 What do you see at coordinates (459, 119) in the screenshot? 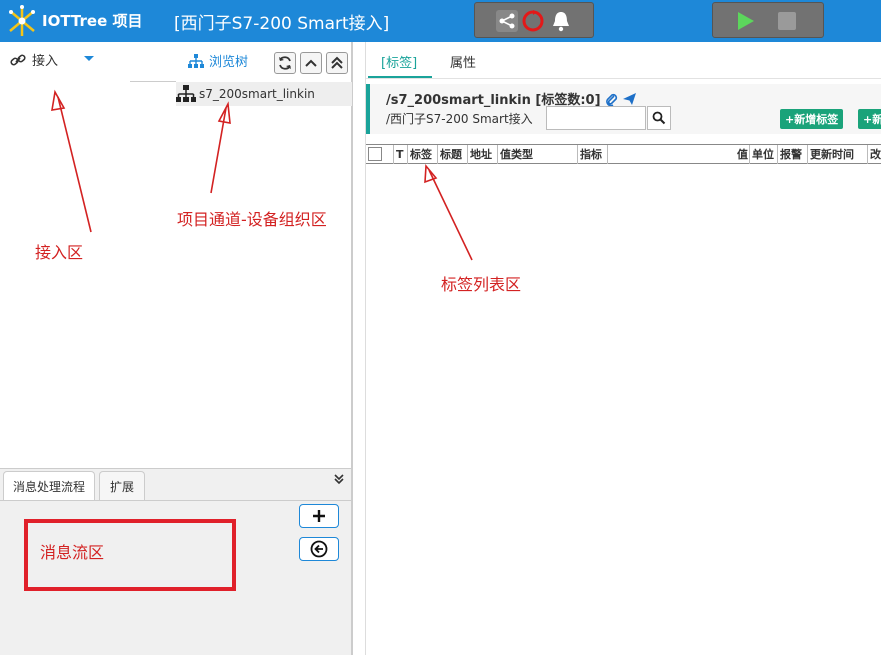
I see `node-path: /西门子S7-200 Smart接入` at bounding box center [459, 119].